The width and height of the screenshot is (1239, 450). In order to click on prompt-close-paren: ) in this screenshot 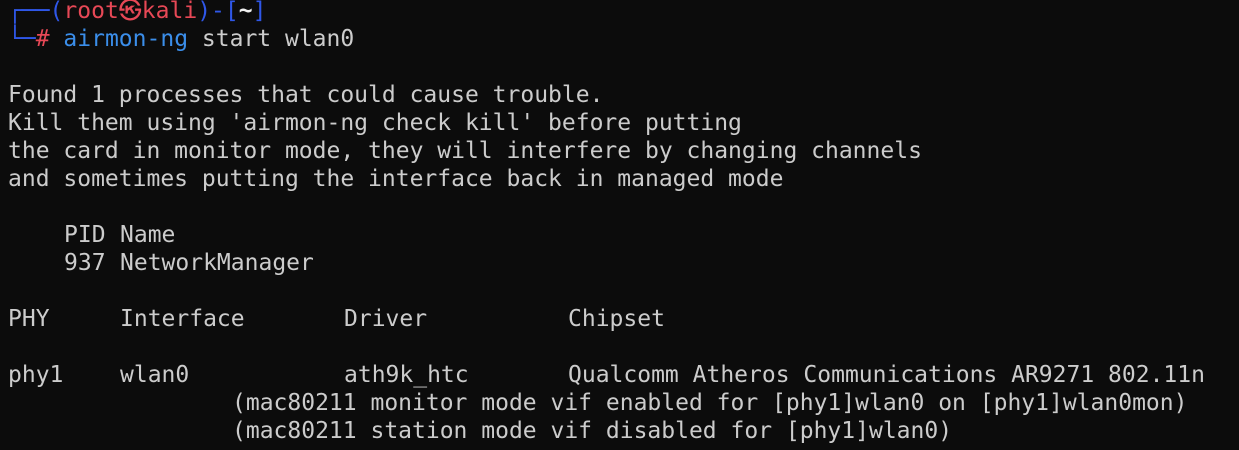, I will do `click(204, 12)`.